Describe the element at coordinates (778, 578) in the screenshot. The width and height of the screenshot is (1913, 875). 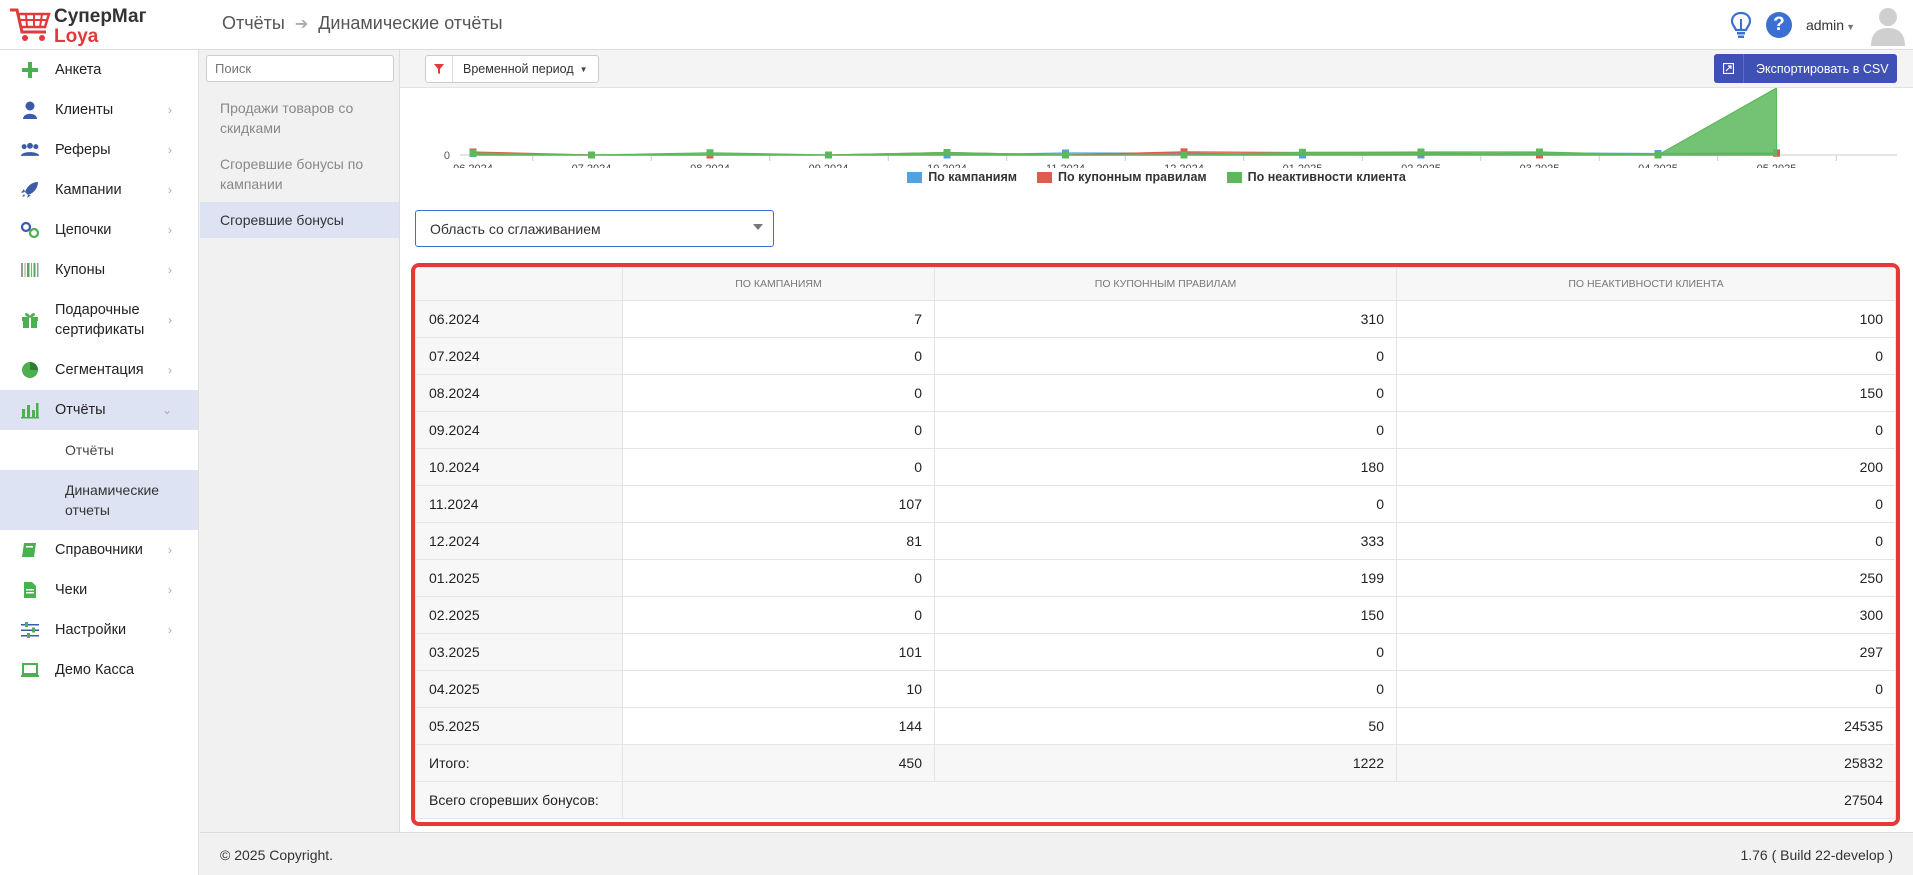
I see `cell-campaigns: 0` at that location.